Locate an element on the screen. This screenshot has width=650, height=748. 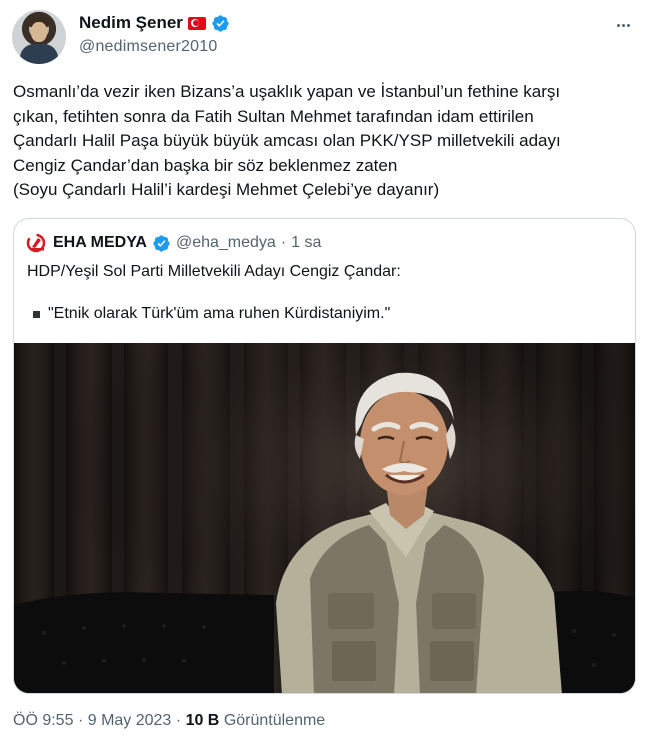
author-display-name: Nedim Şener is located at coordinates (131, 23).